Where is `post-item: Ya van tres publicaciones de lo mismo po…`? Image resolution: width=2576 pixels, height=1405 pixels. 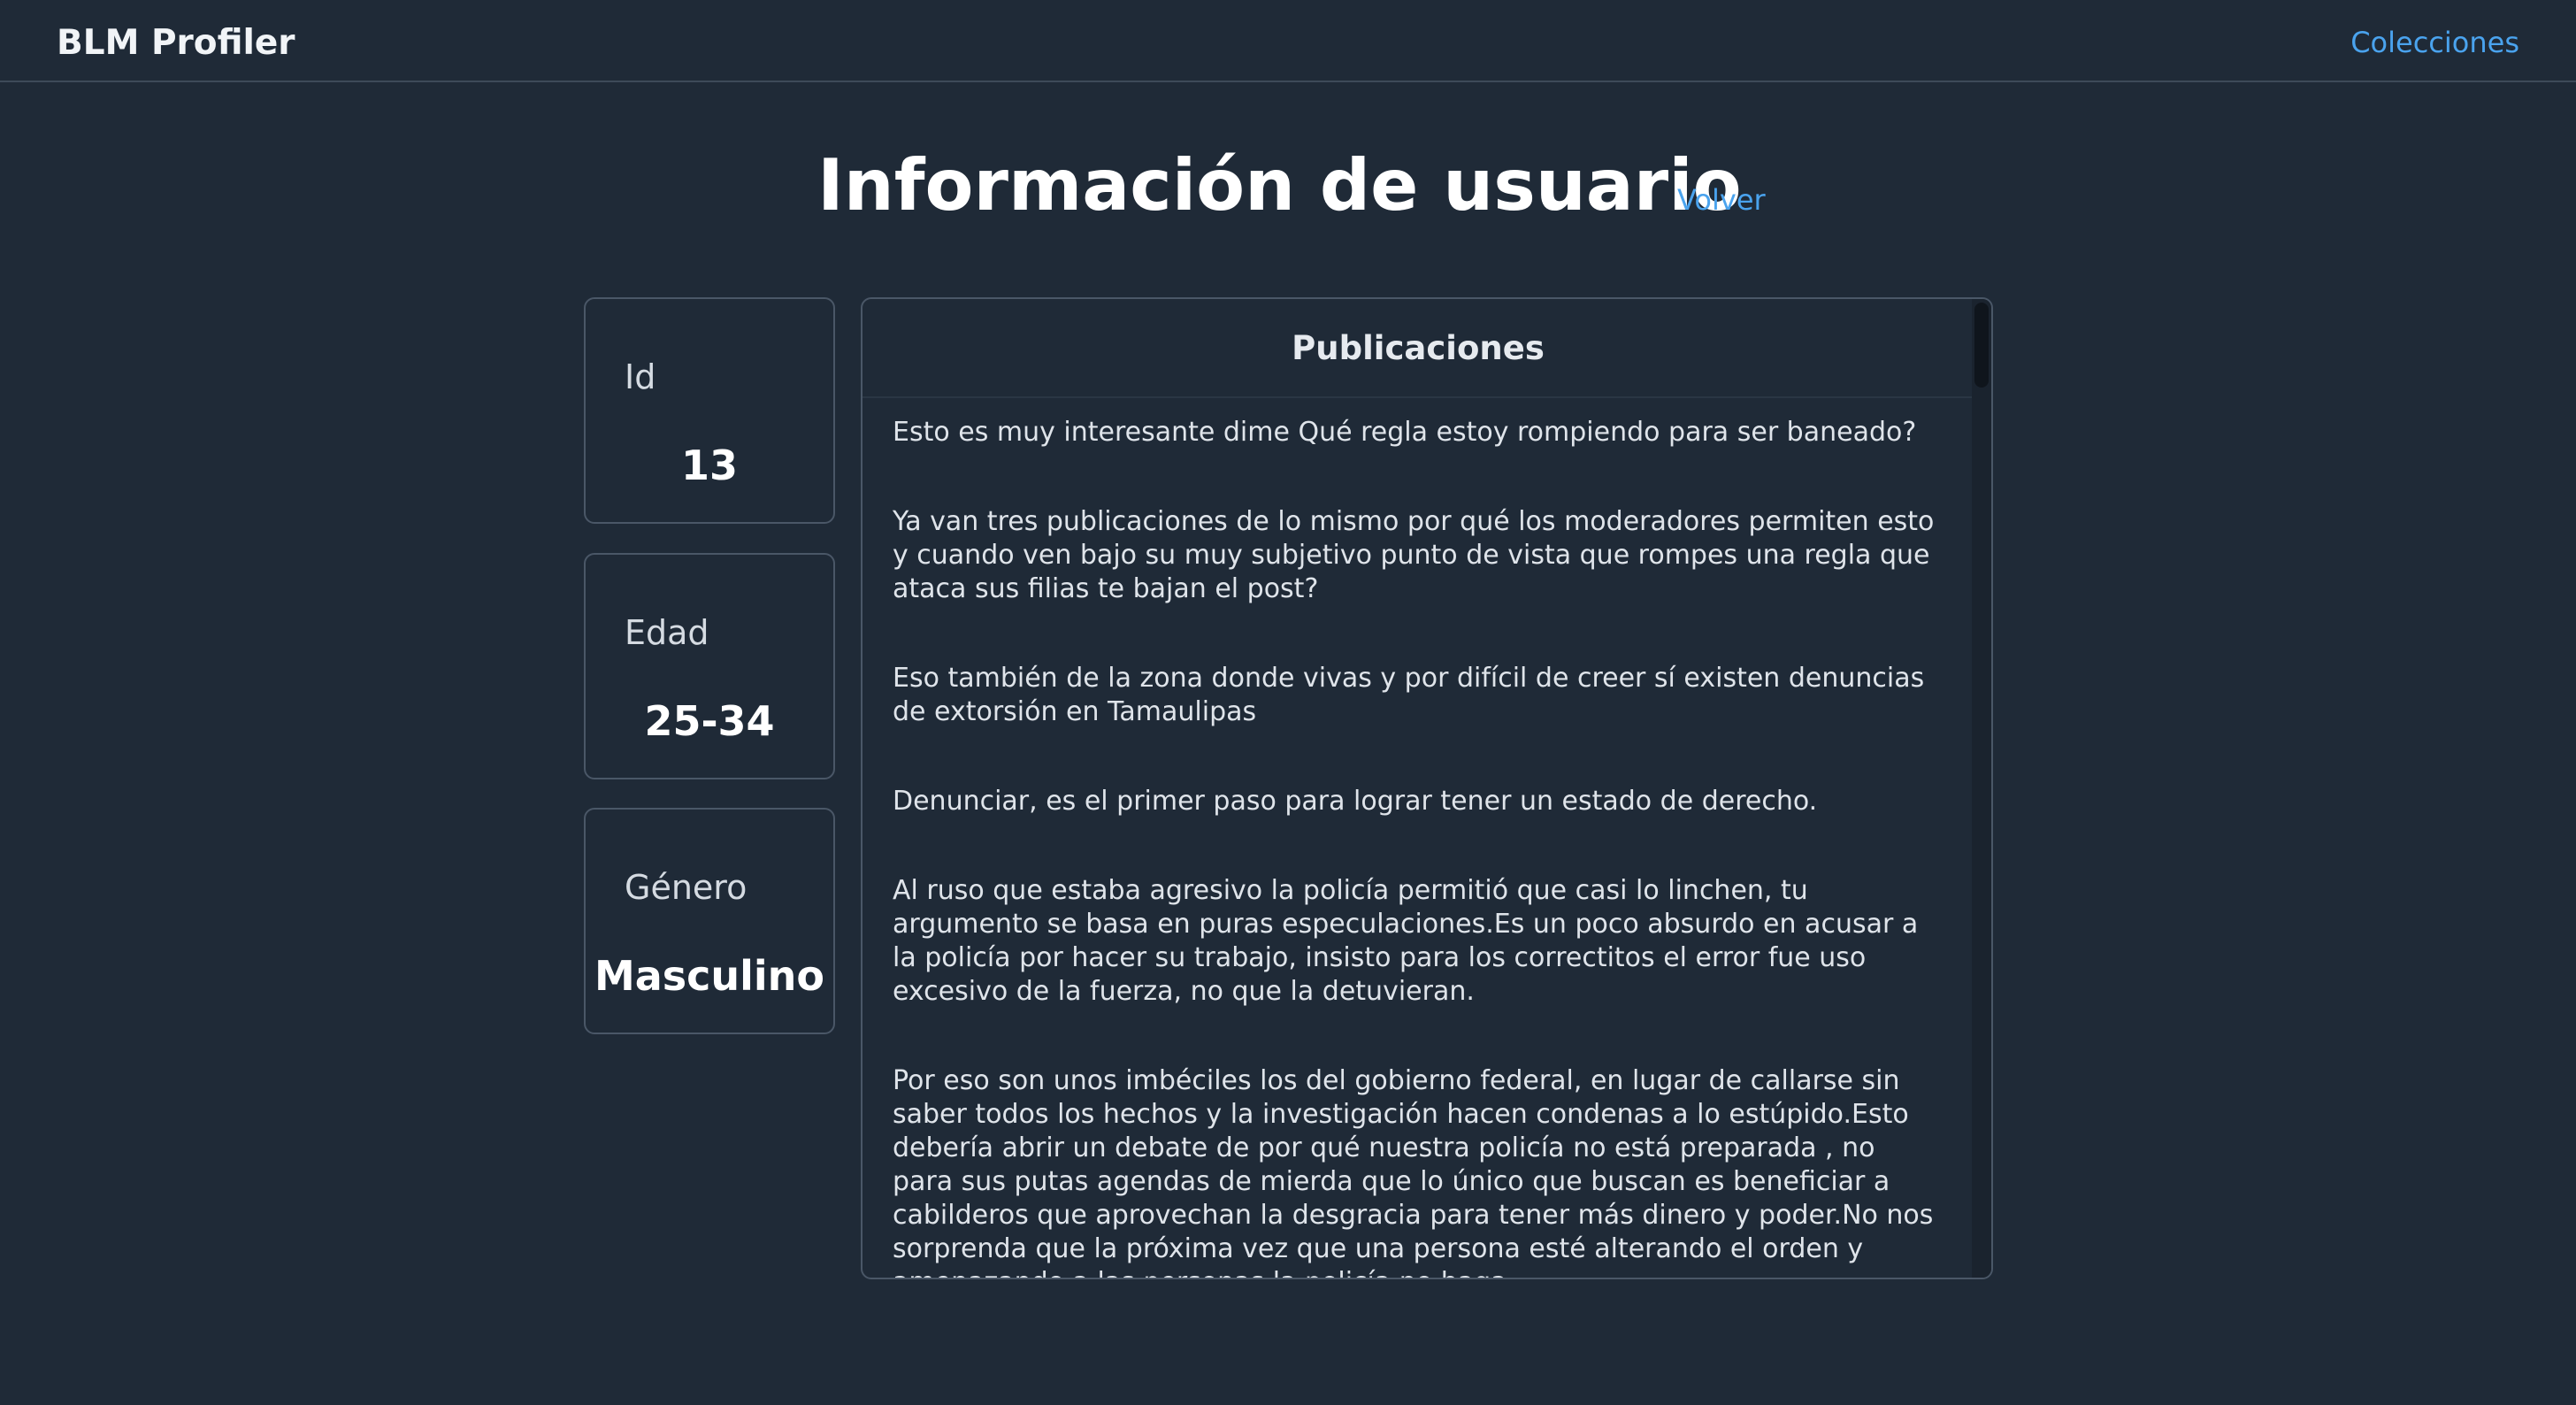
post-item: Ya van tres publicaciones de lo mismo po… is located at coordinates (1414, 555).